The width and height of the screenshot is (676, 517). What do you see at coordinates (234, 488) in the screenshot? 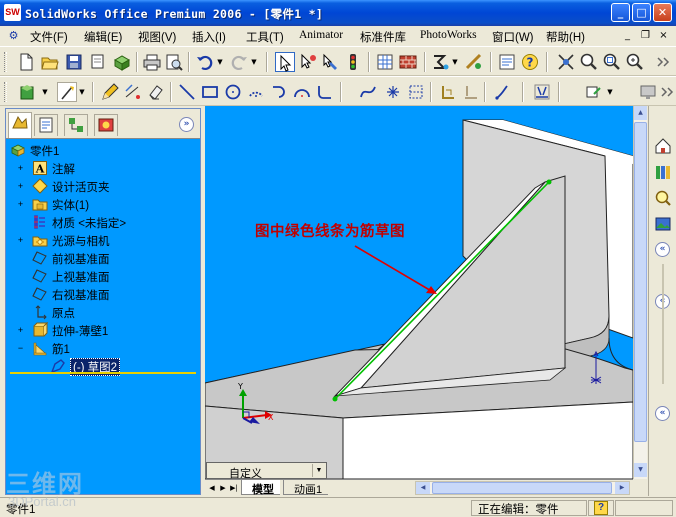
I see `tab-nav-last-icon: ▶|` at bounding box center [234, 488].